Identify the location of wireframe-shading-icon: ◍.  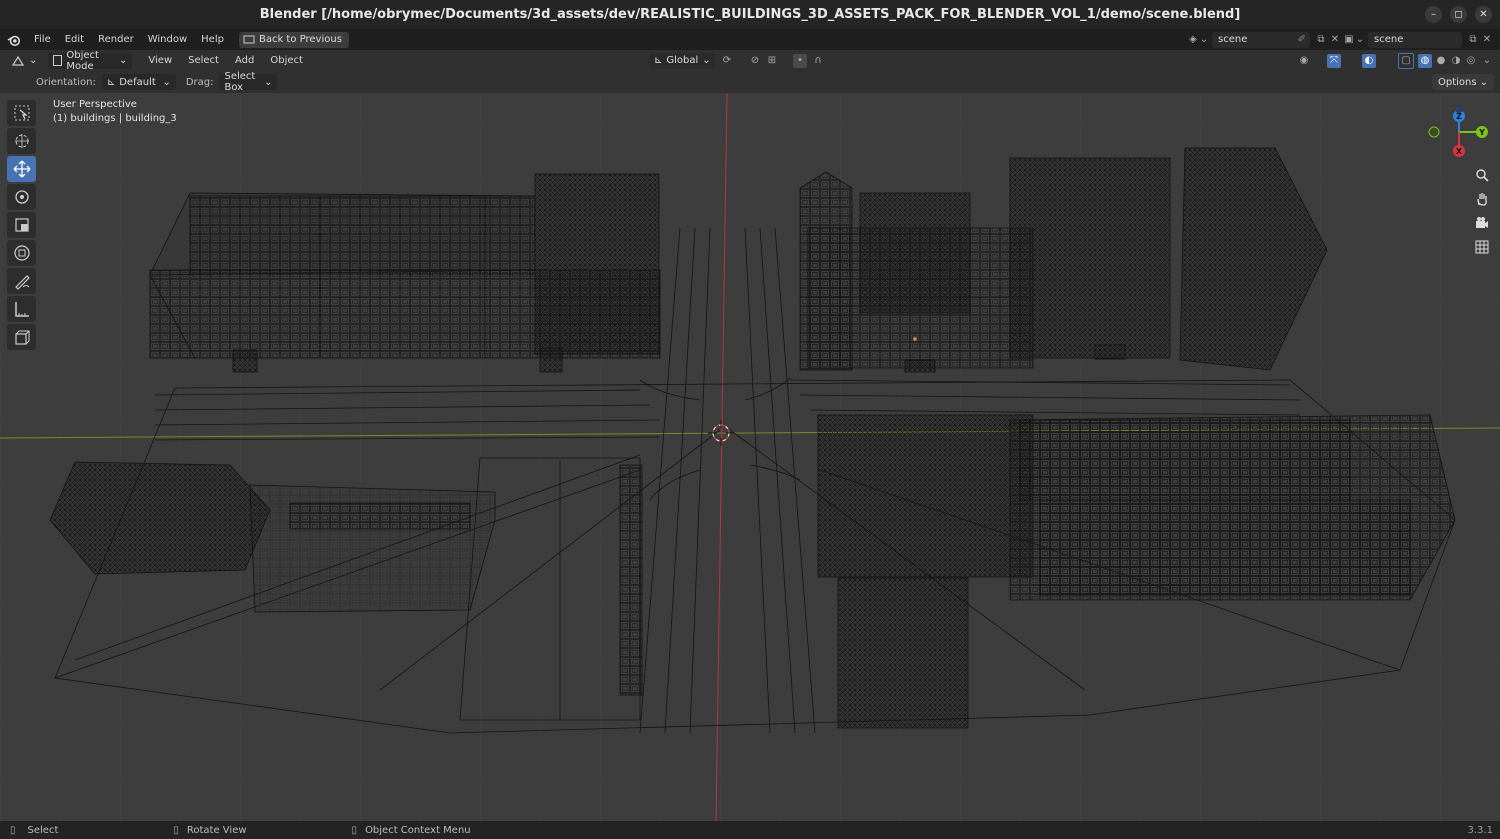
(1425, 60).